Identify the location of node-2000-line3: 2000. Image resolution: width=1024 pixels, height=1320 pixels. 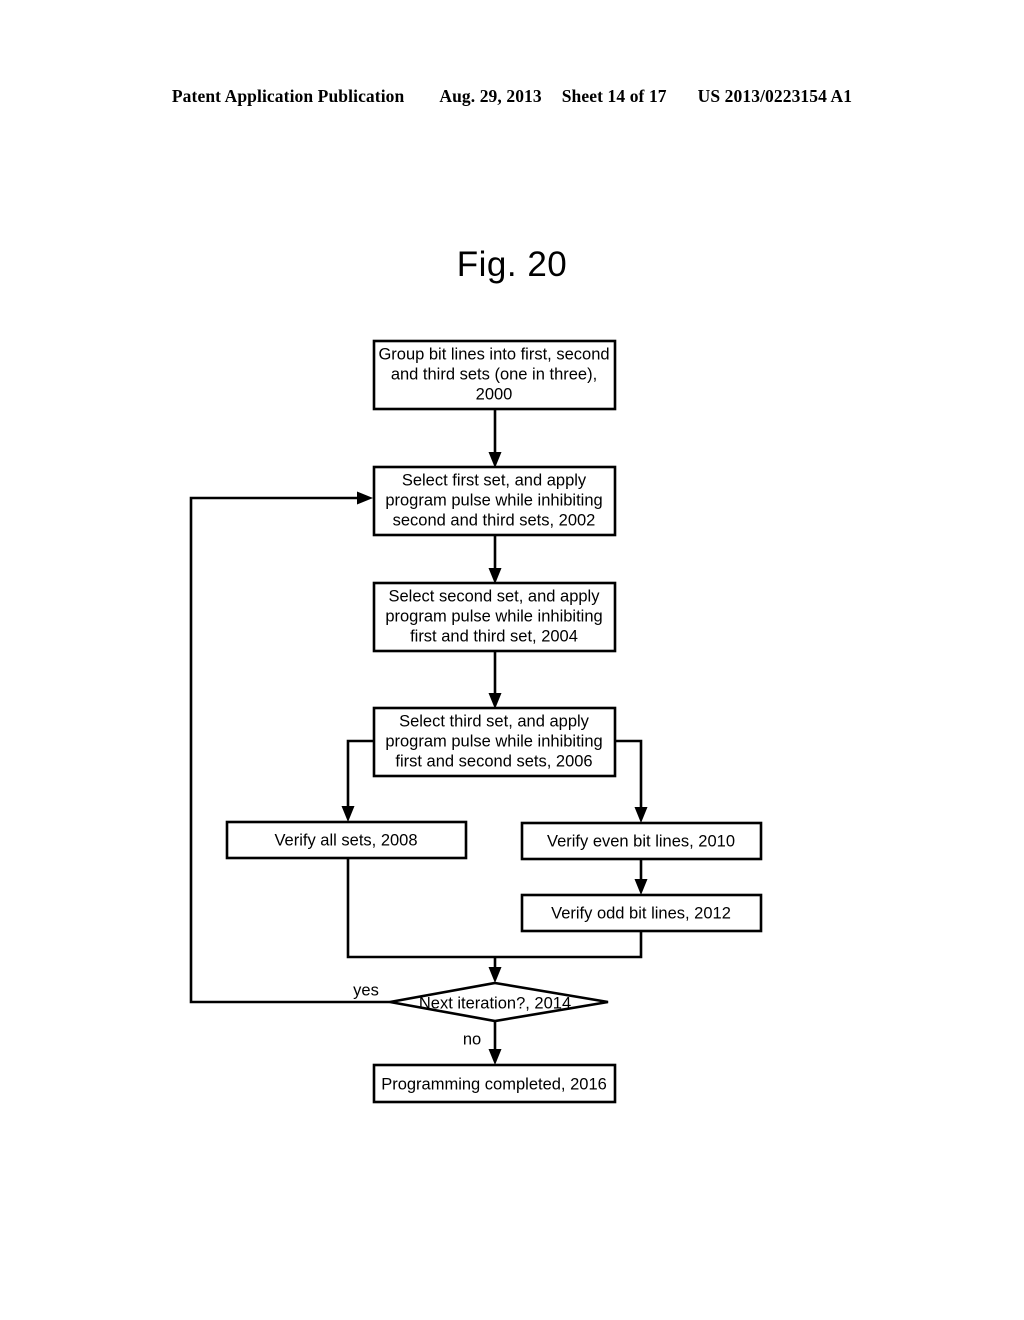
(494, 394).